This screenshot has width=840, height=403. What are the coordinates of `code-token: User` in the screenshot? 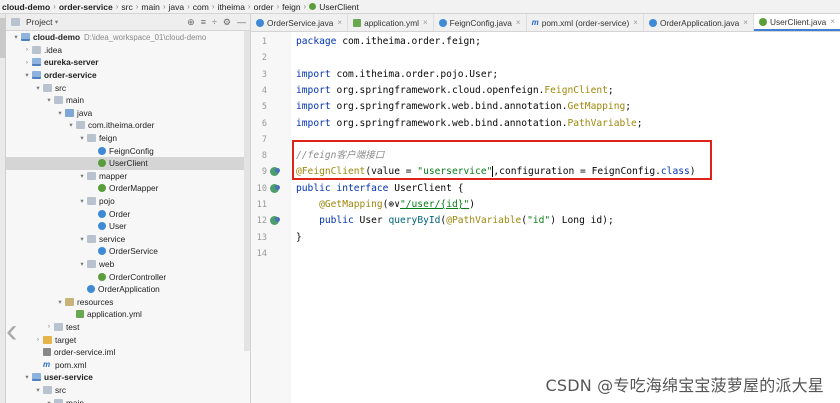 It's located at (374, 221).